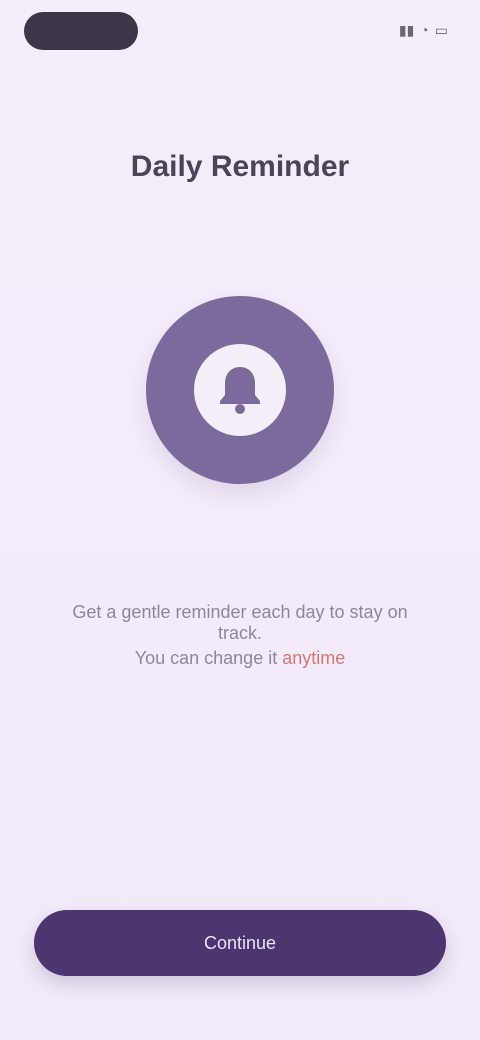  Describe the element at coordinates (81, 31) in the screenshot. I see `status-pill` at that location.